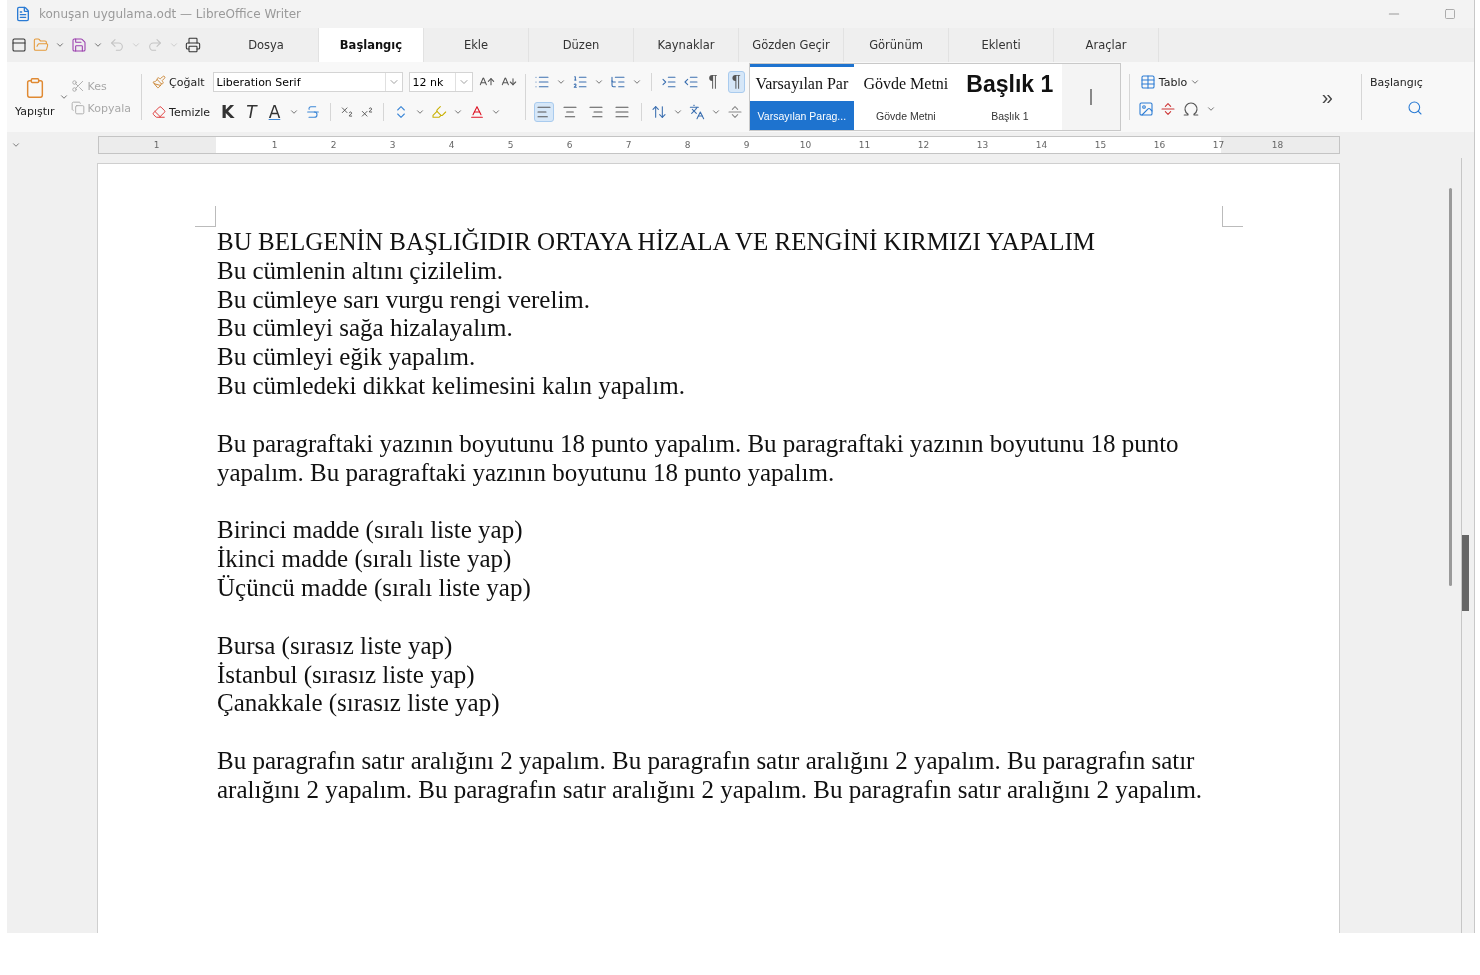 This screenshot has width=1480, height=975. I want to click on new-window-icon, so click(19, 45).